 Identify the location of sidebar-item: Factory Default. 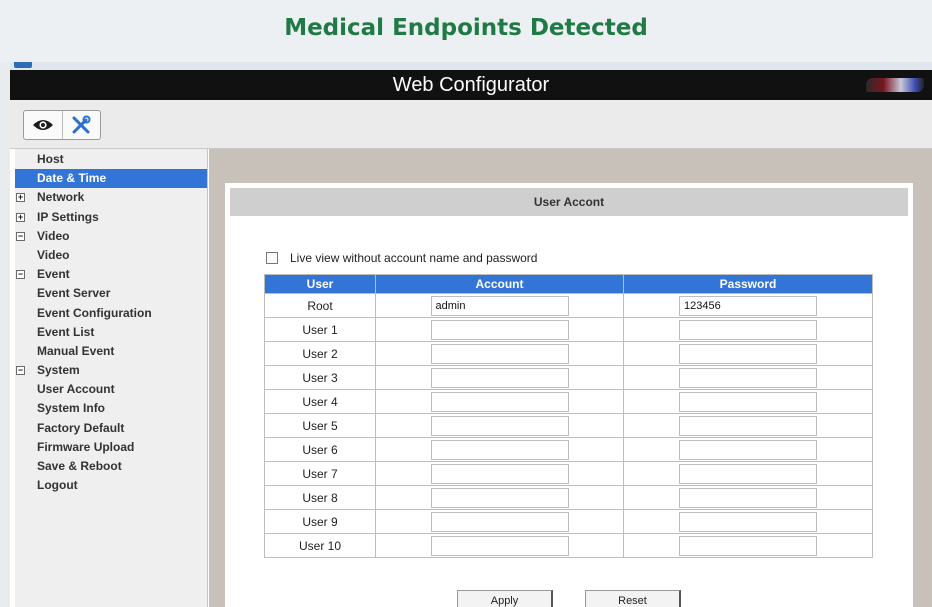
(111, 428).